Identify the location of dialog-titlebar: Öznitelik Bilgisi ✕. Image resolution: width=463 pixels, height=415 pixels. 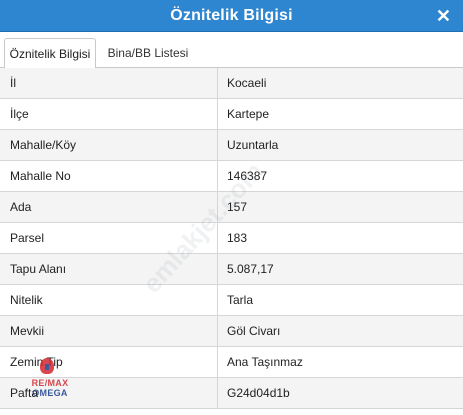
(231, 16).